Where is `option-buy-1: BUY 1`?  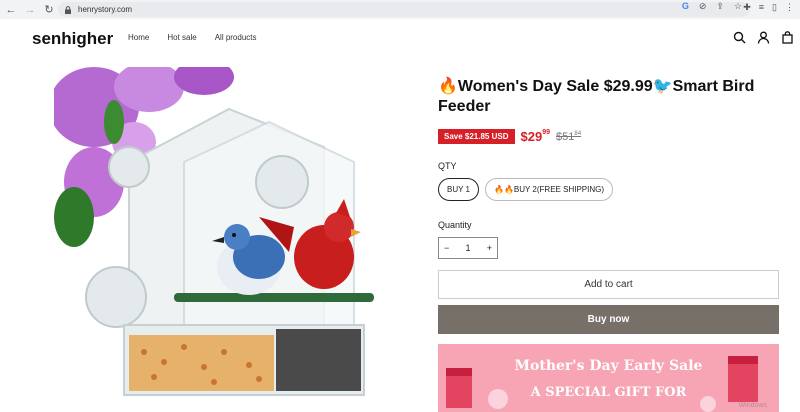
option-buy-1: BUY 1 is located at coordinates (458, 189).